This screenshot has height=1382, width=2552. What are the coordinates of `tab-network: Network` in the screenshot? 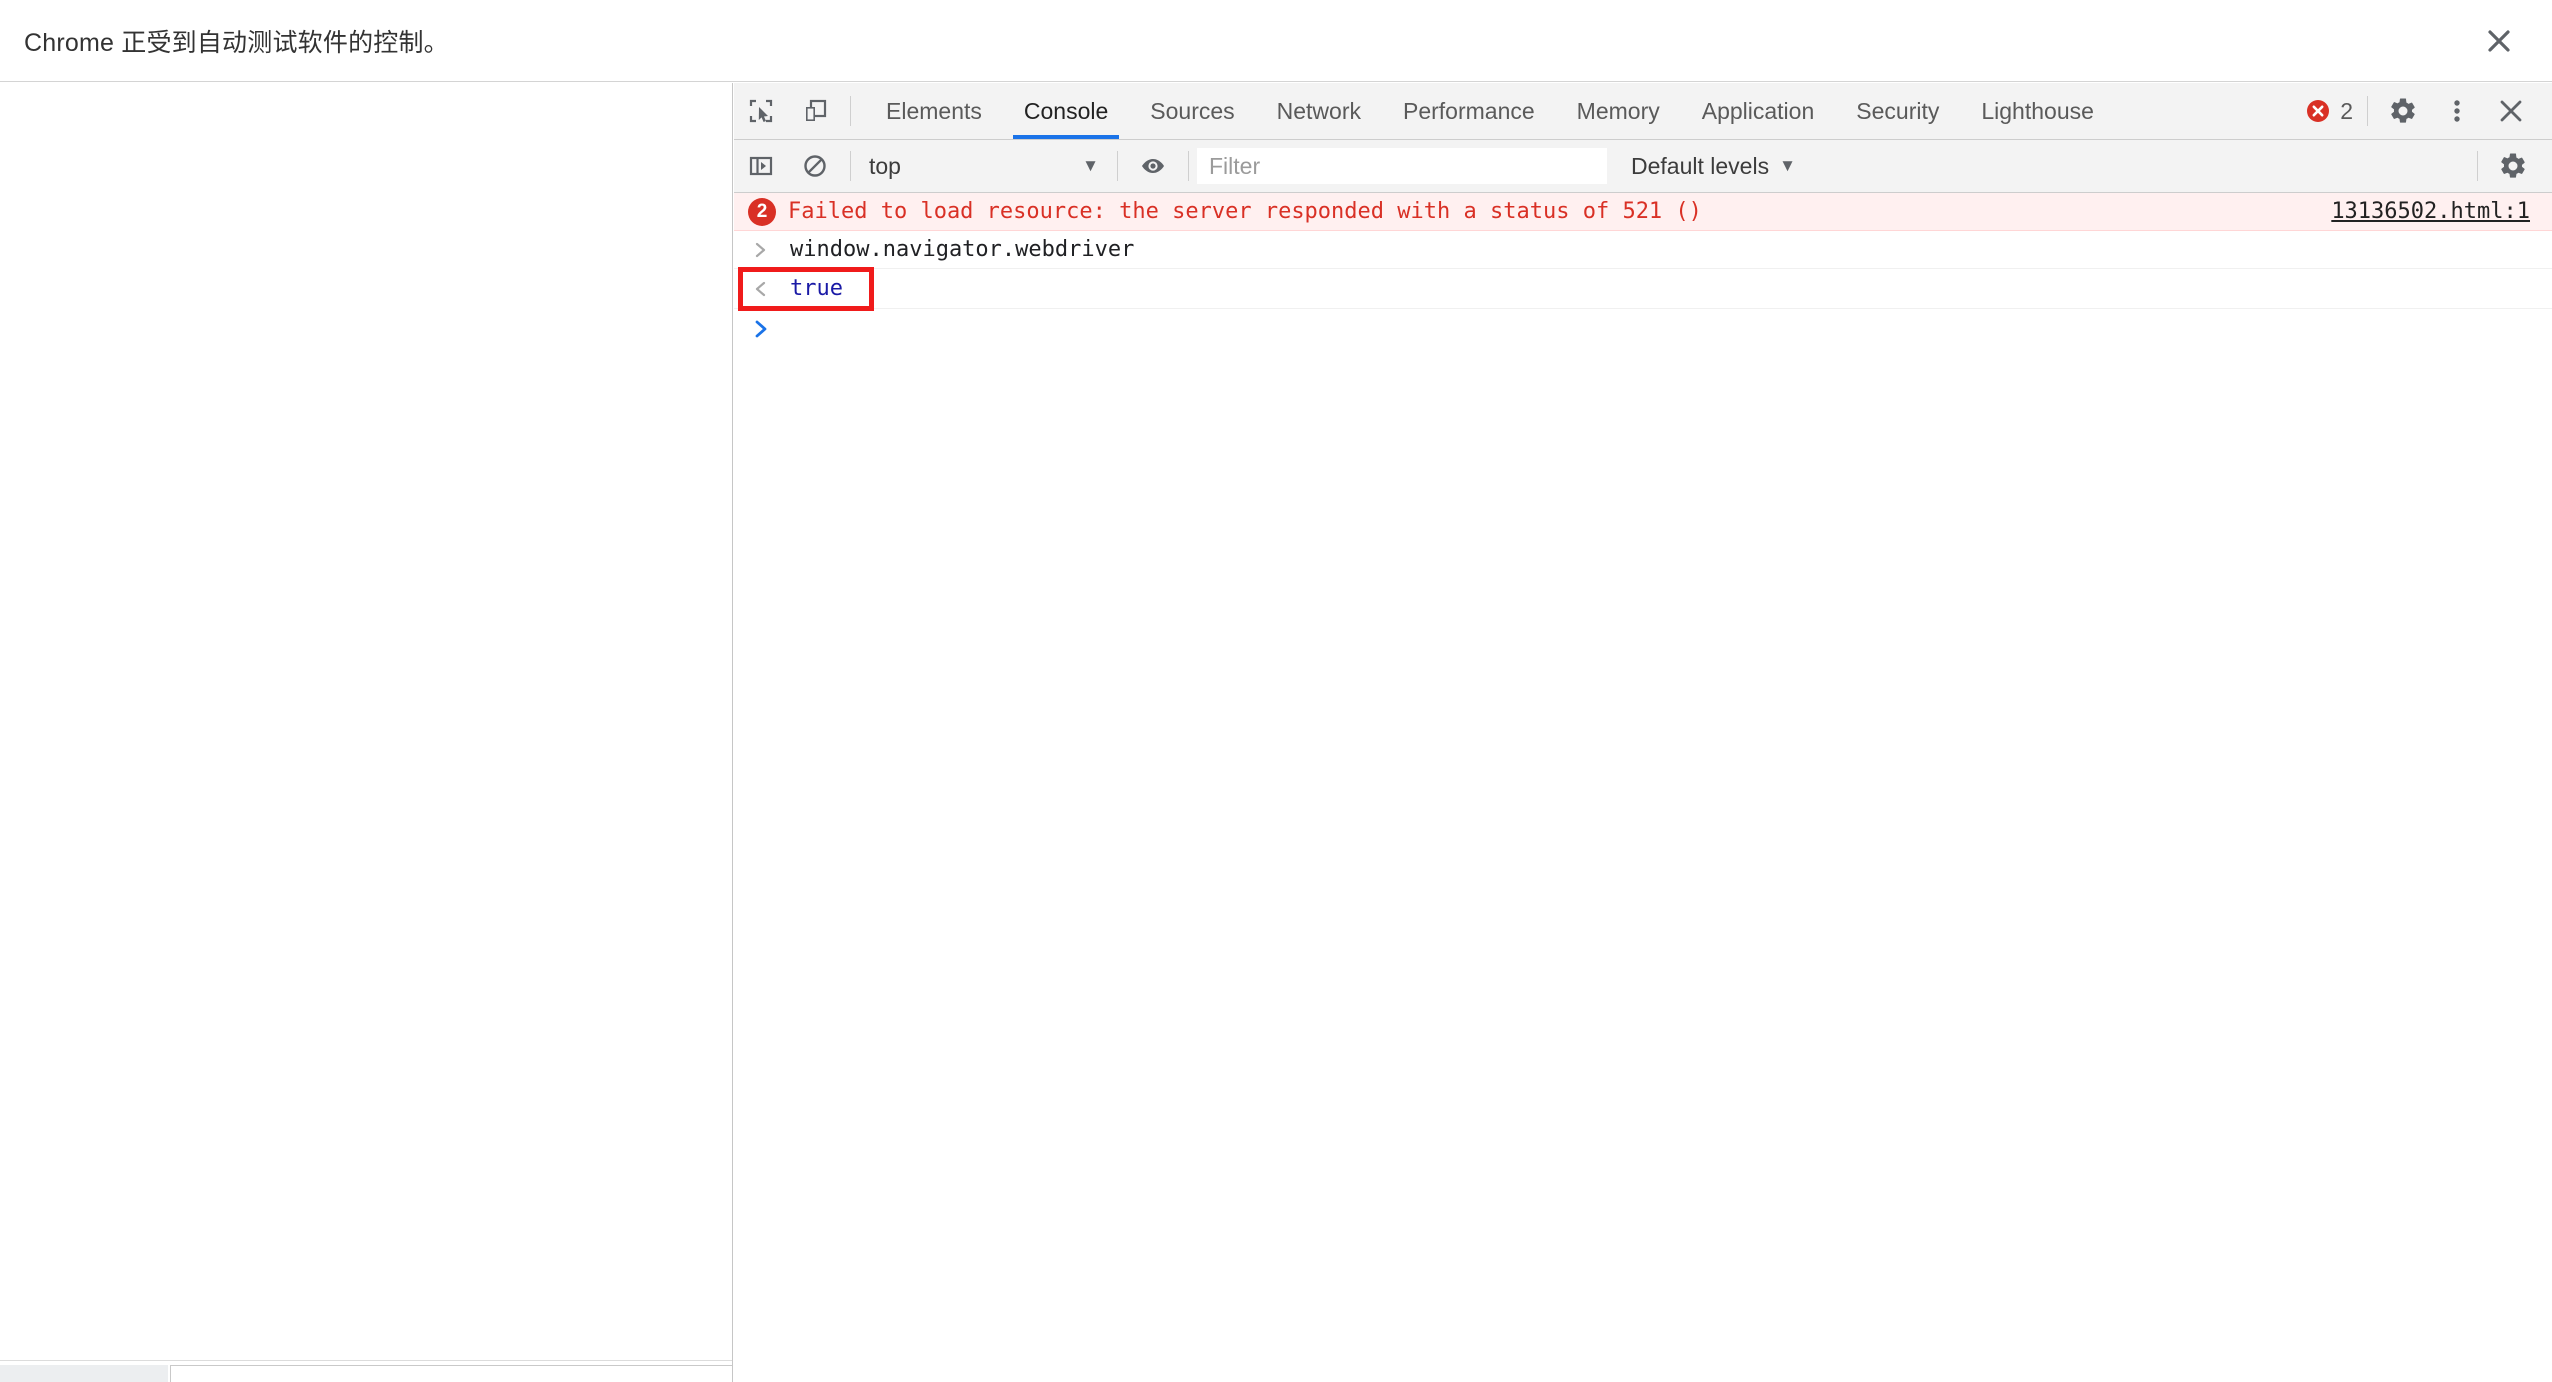 It's located at (1319, 111).